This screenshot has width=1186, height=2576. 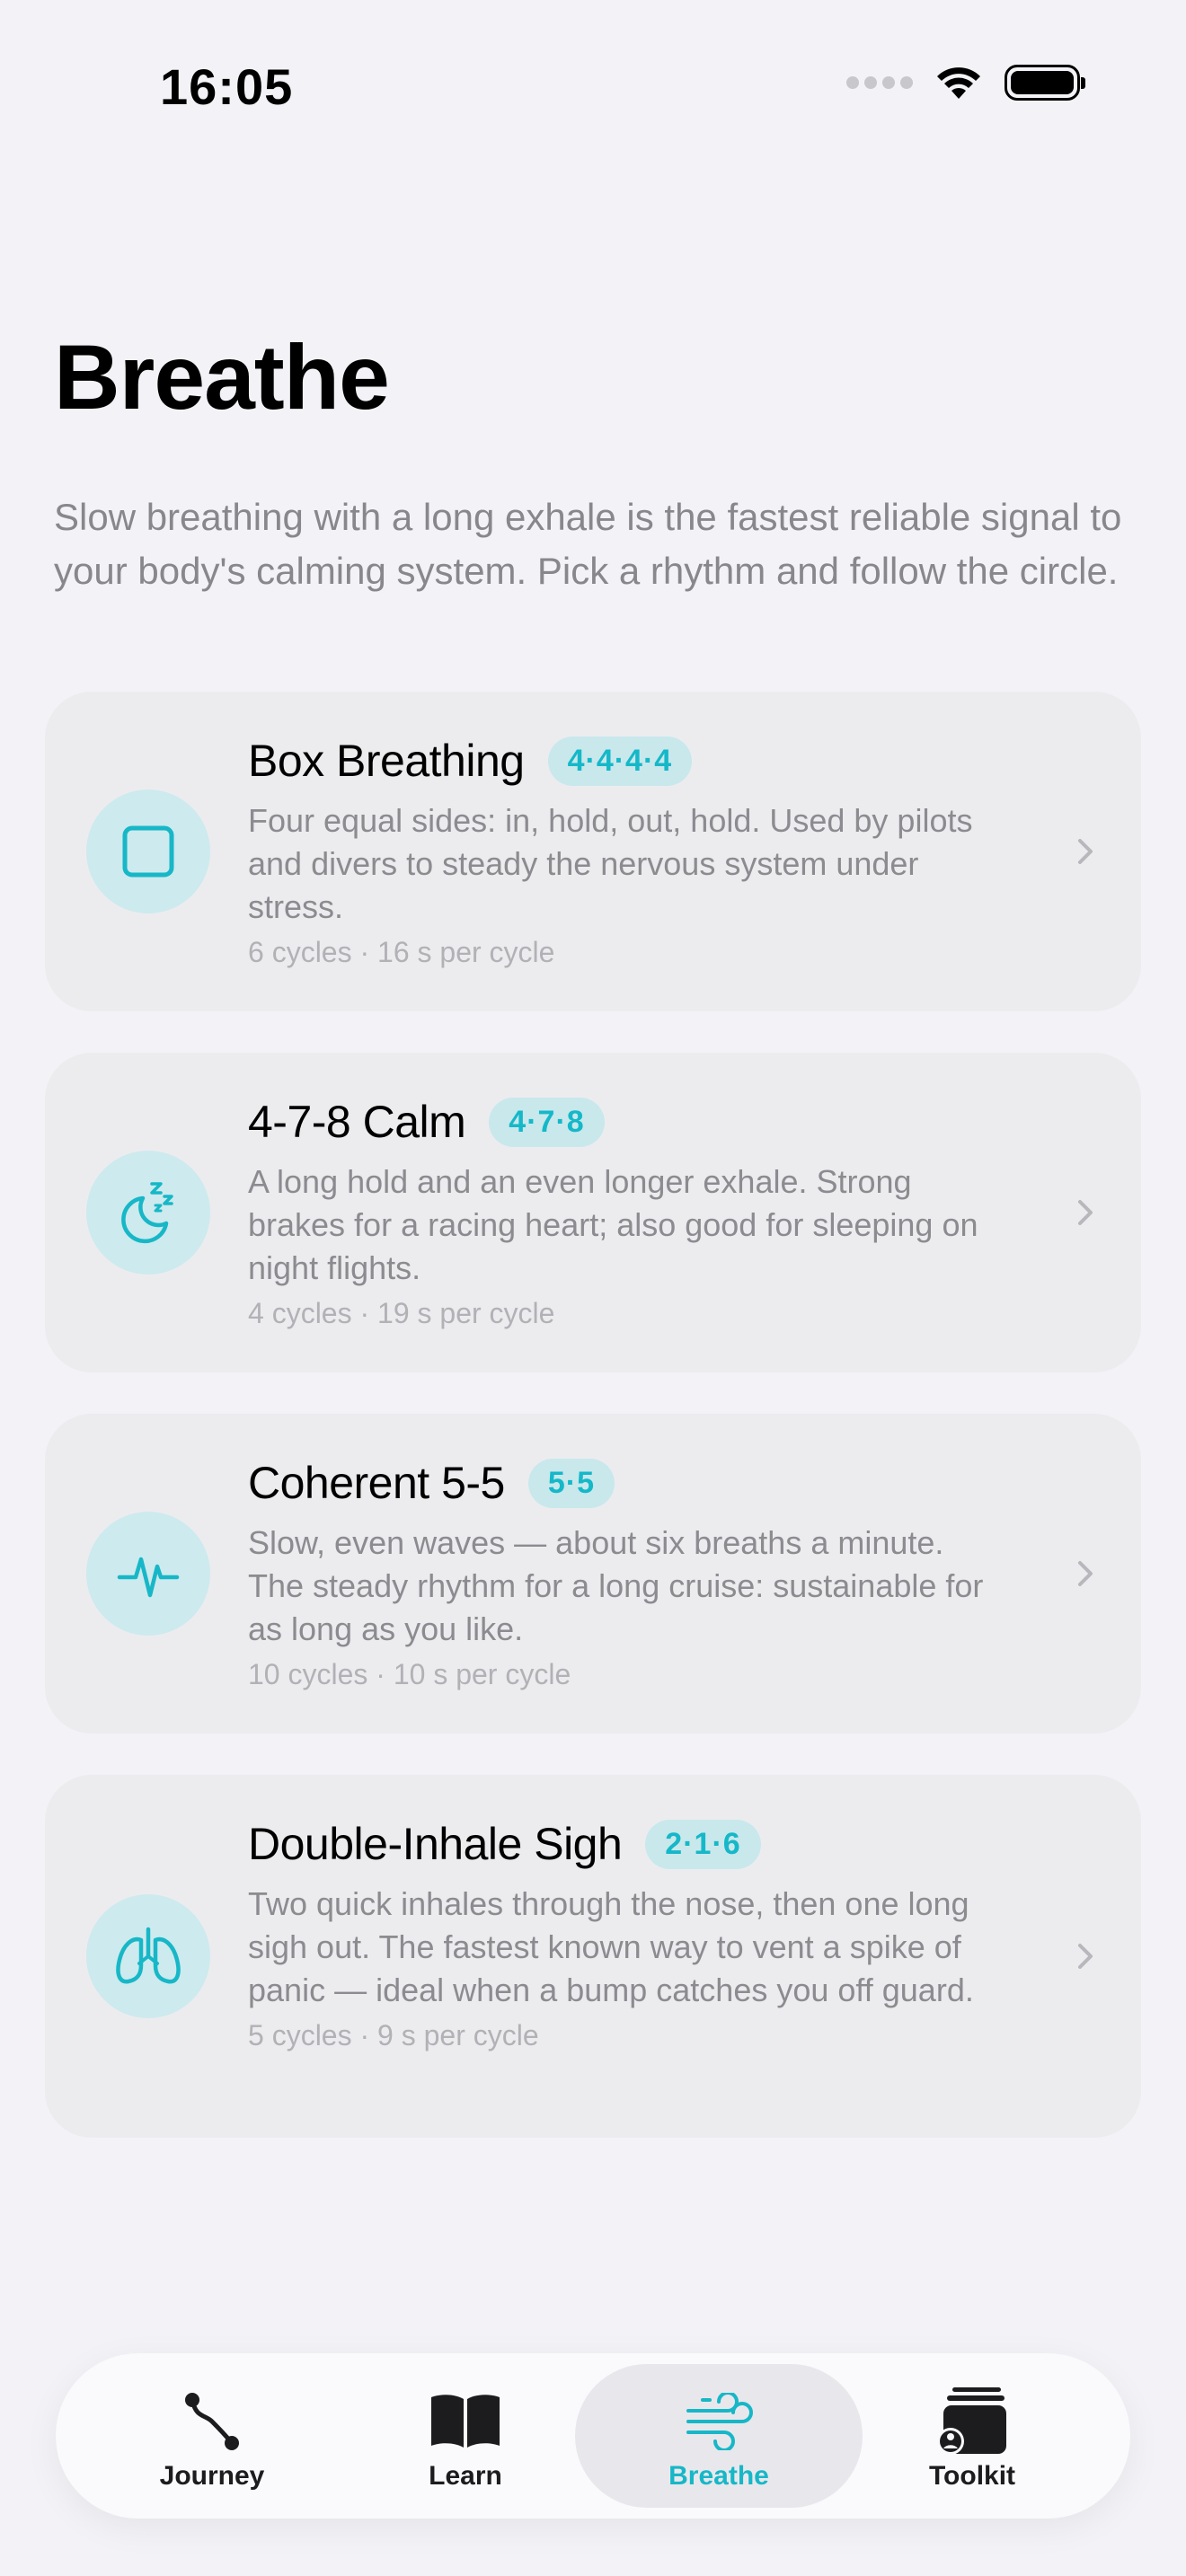 I want to click on wifi-icon, so click(x=958, y=83).